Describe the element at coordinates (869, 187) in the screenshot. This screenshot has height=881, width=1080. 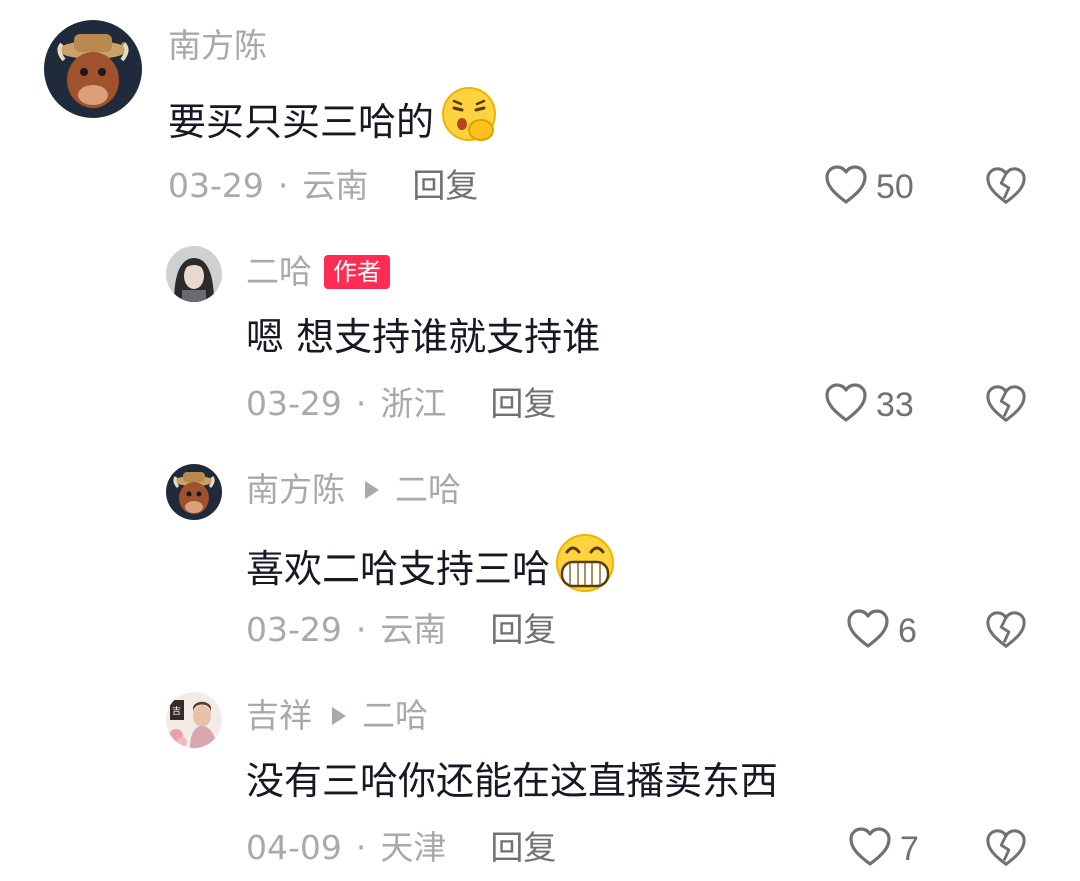
I see `like-button: 50` at that location.